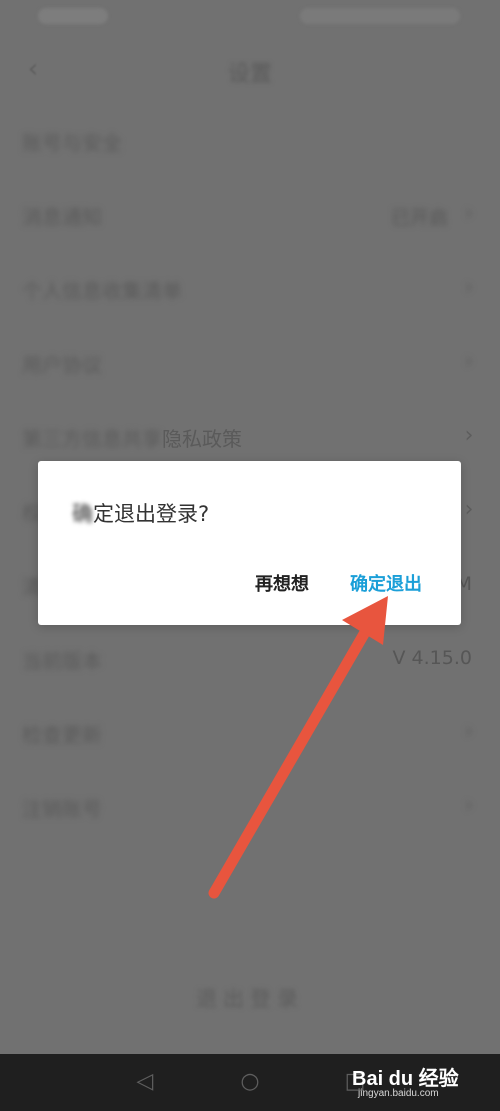  I want to click on version-value: V 4.15.0, so click(432, 658).